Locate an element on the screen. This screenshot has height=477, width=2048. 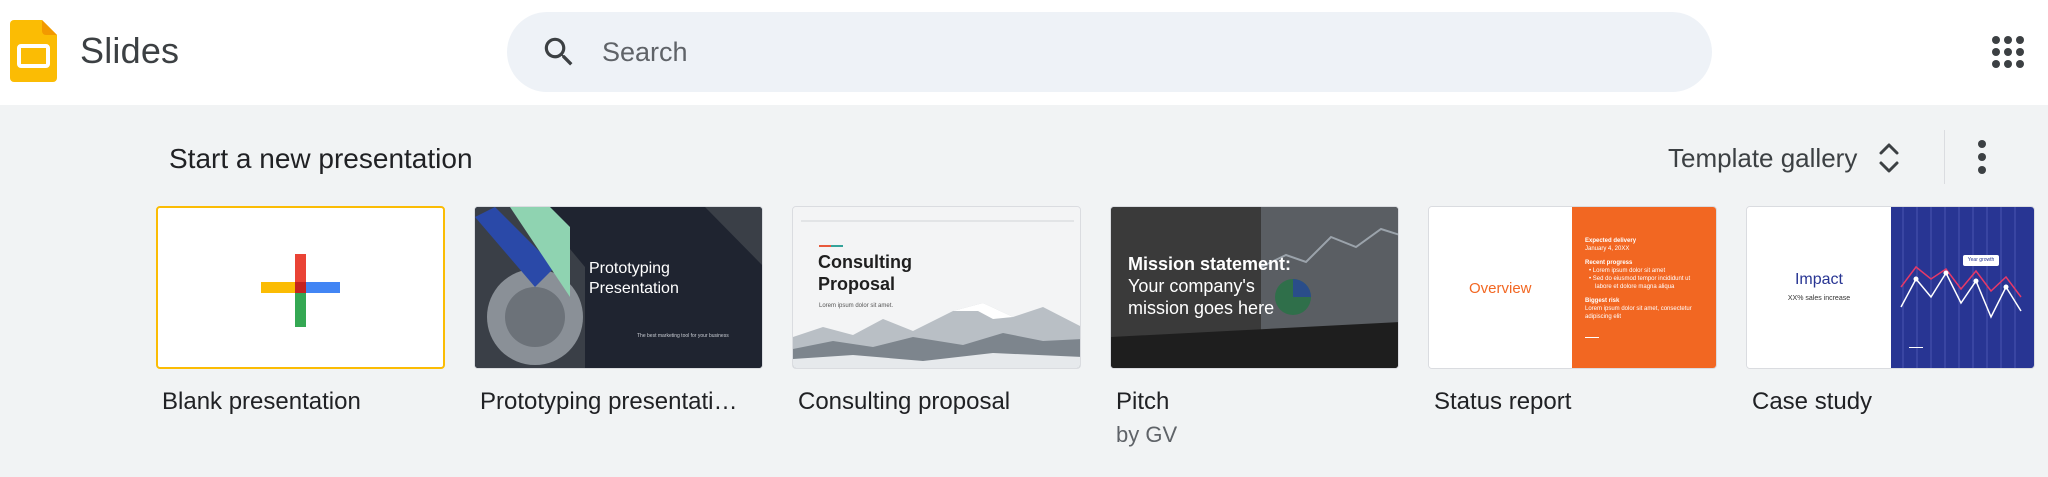
thumb-line: Your company's is located at coordinates (1191, 286).